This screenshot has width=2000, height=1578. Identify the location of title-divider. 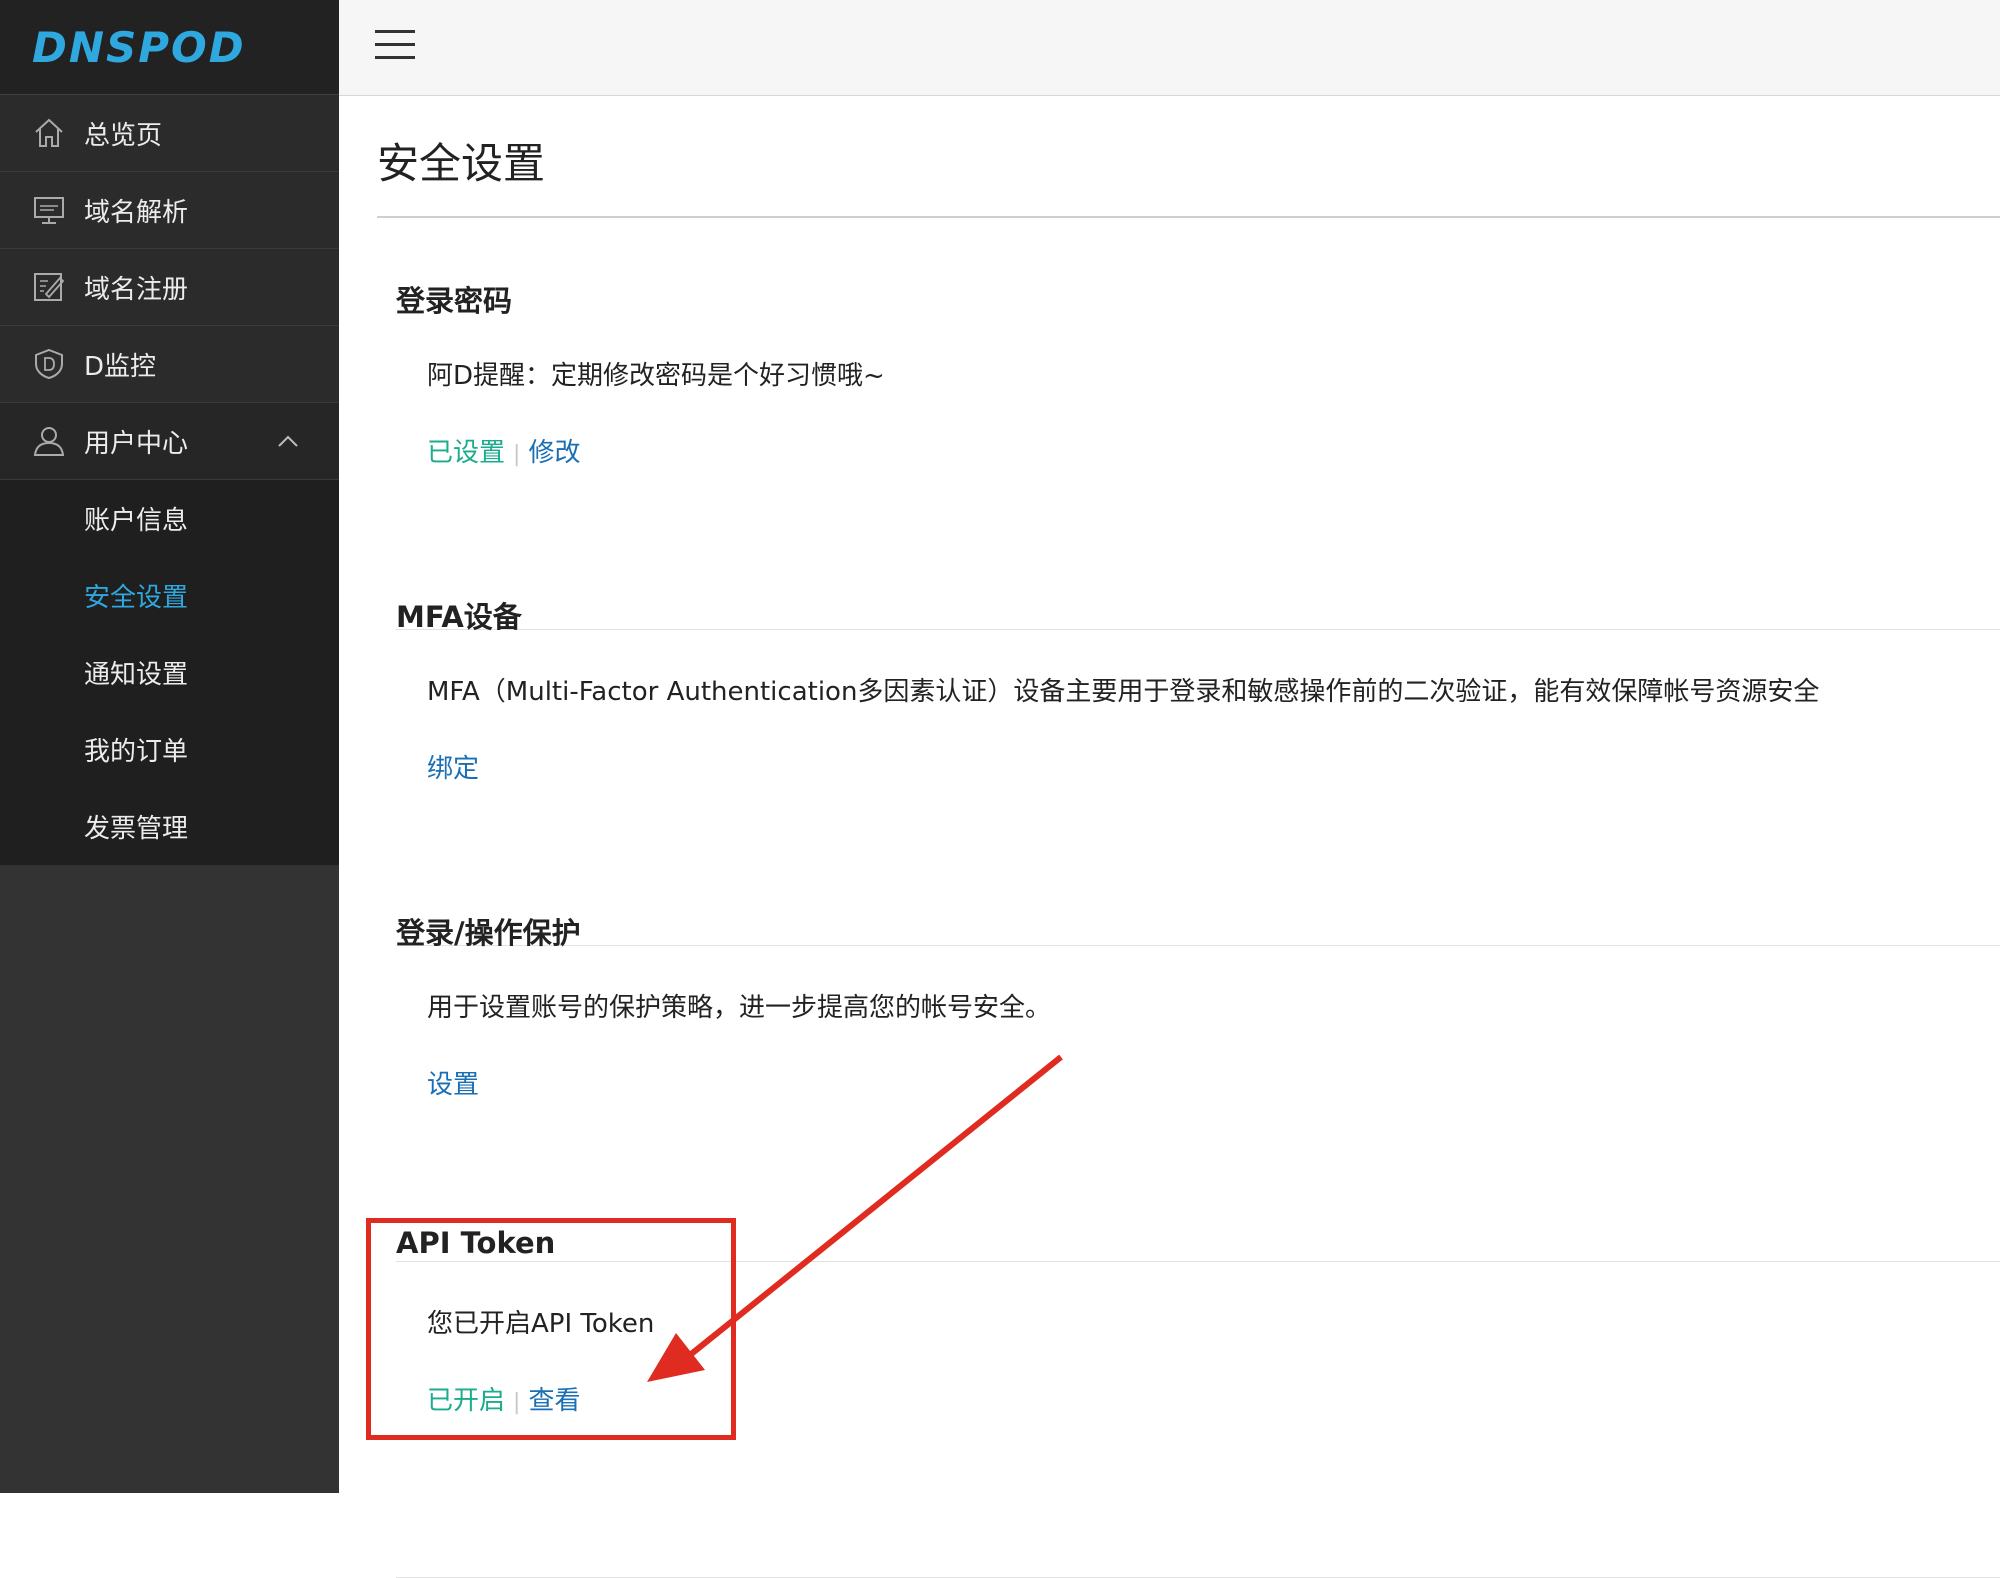
(1188, 217).